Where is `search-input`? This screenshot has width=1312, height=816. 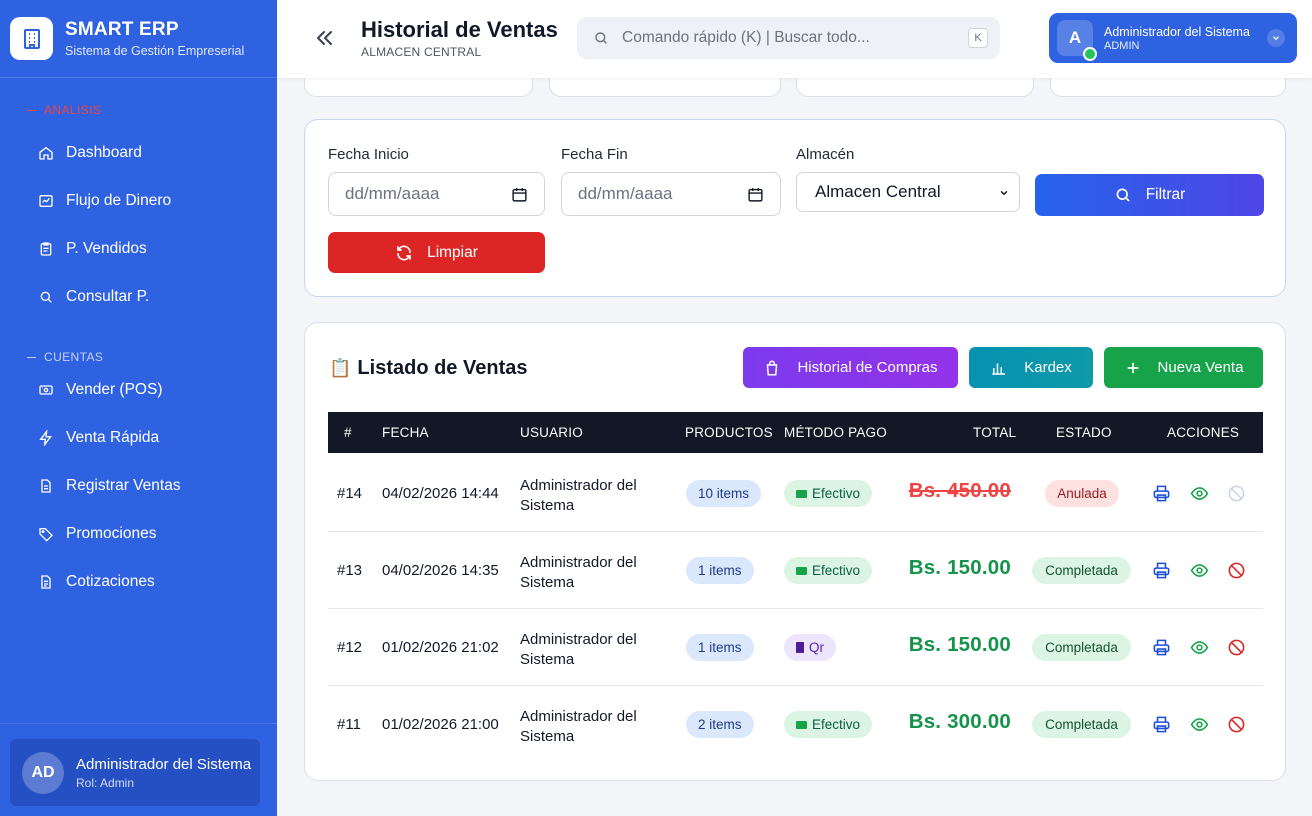 search-input is located at coordinates (787, 38).